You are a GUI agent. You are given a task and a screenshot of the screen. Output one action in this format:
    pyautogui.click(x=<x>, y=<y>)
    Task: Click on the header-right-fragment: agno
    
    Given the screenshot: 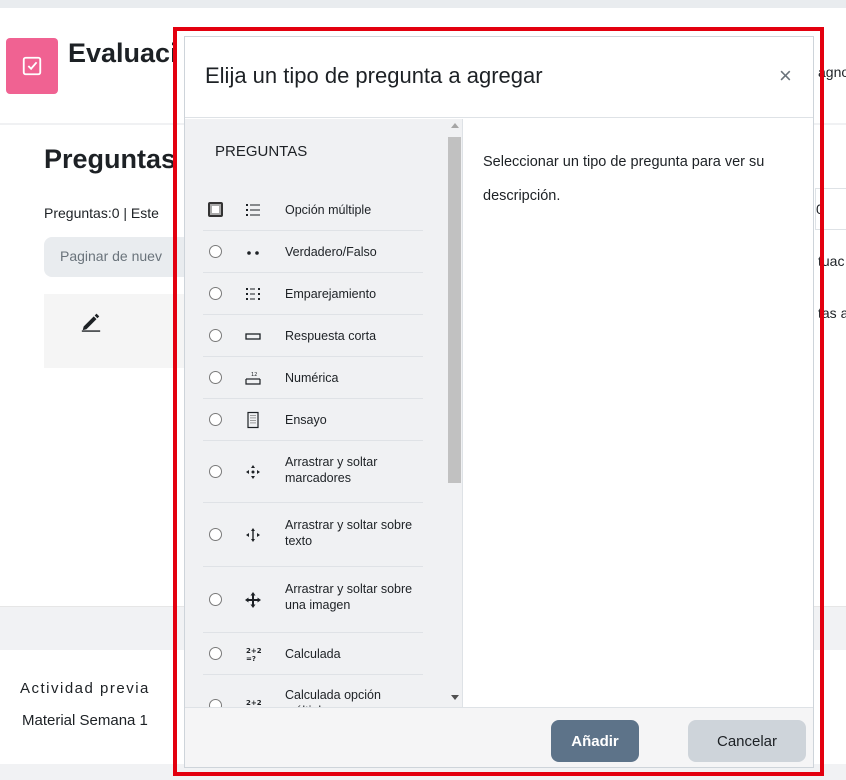 What is the action you would take?
    pyautogui.click(x=832, y=72)
    